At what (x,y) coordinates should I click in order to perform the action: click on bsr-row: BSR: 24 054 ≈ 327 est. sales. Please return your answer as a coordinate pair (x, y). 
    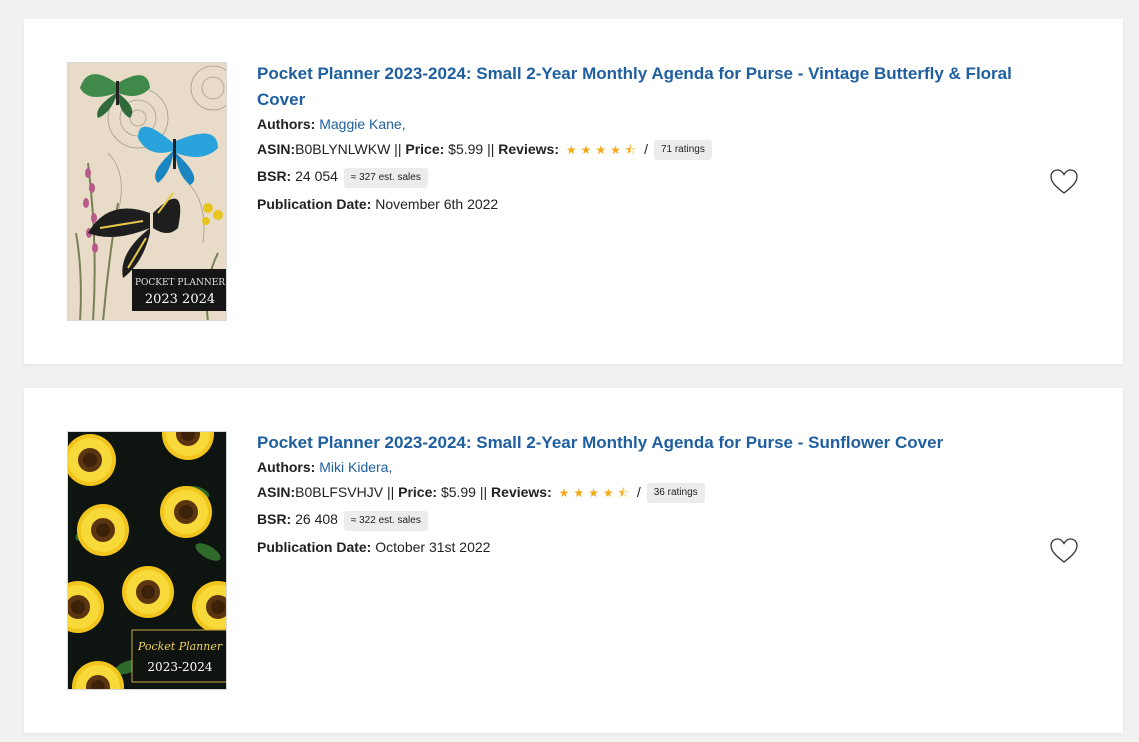
    Looking at the image, I should click on (647, 177).